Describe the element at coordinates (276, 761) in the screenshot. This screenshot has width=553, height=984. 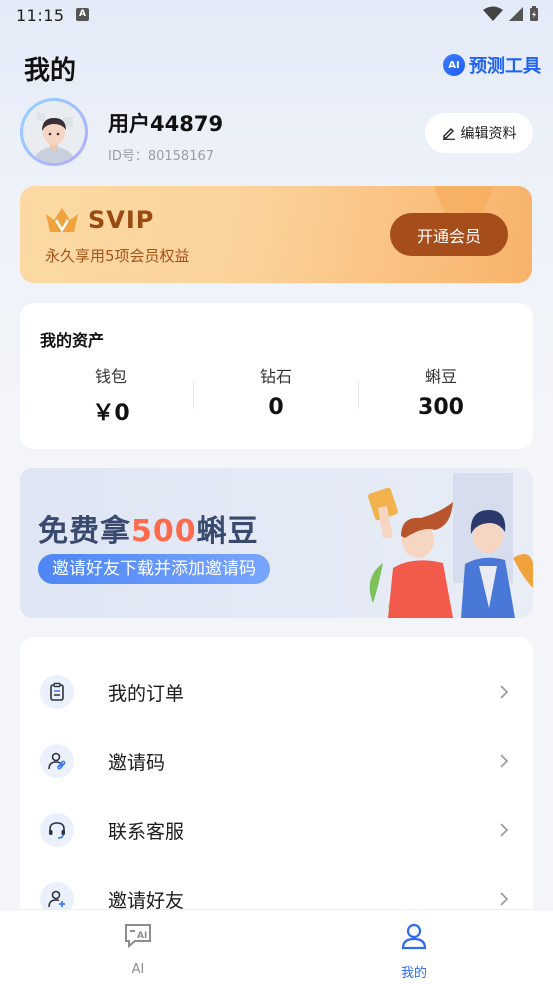
I see `menu-item-invite-code: 邀请码` at that location.